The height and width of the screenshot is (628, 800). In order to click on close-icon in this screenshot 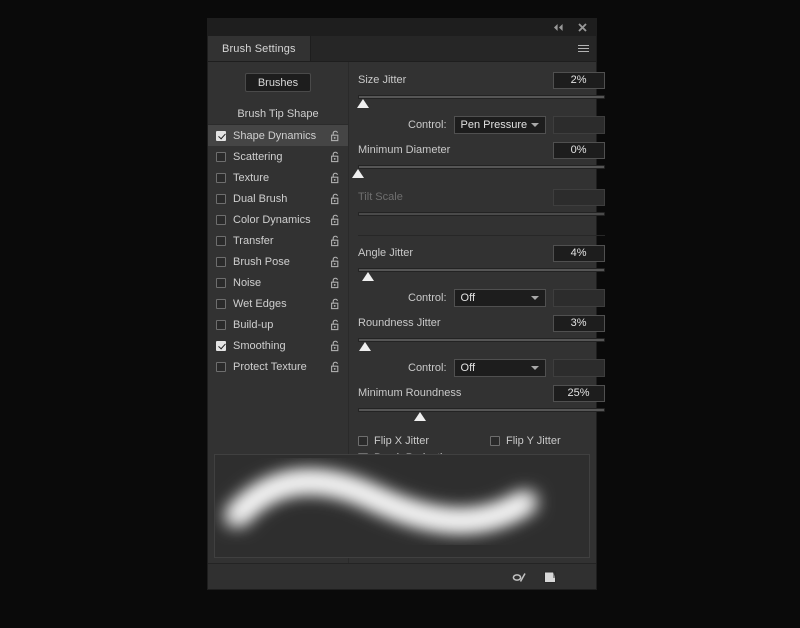, I will do `click(582, 27)`.